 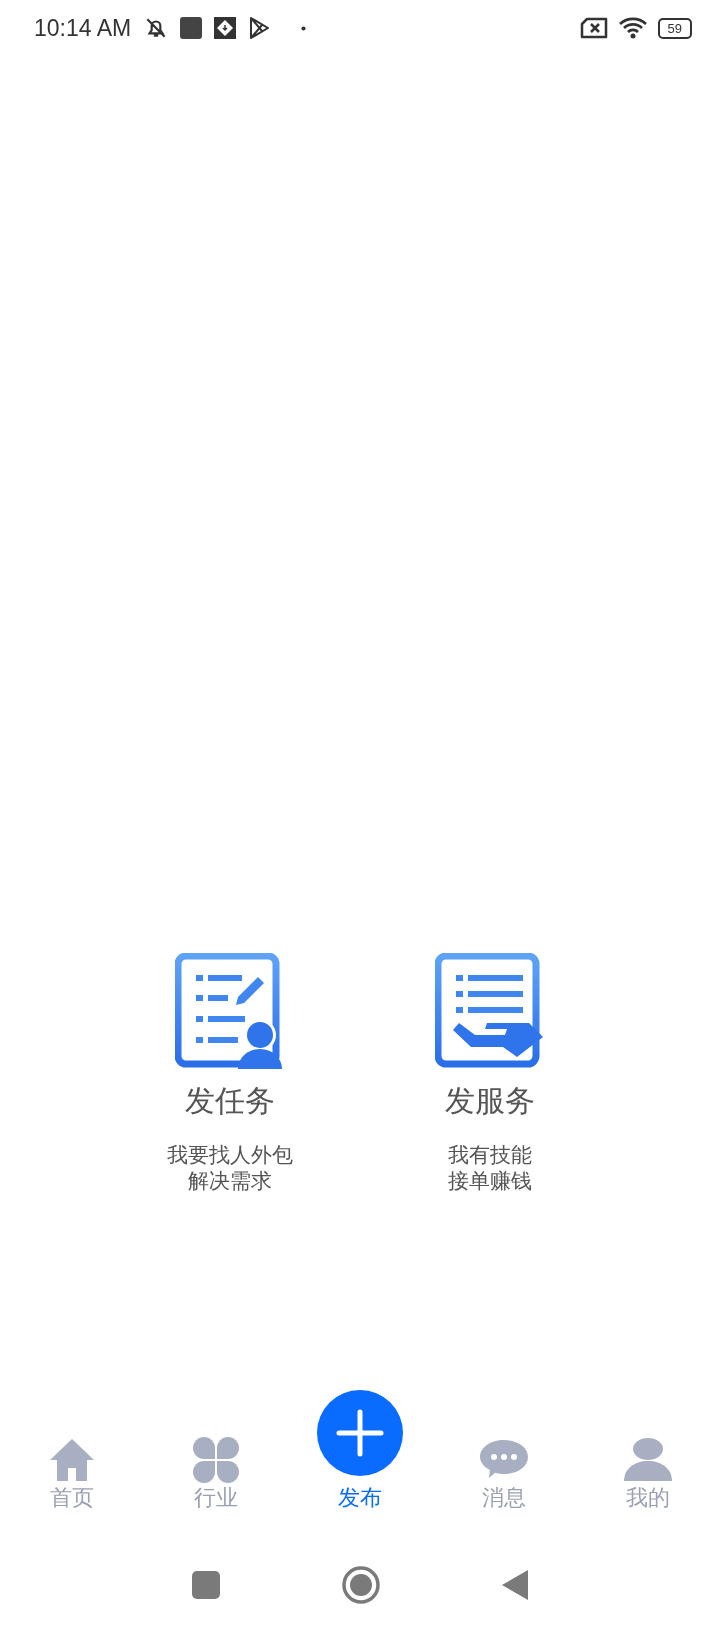 I want to click on four-petal-icon, so click(x=216, y=1460).